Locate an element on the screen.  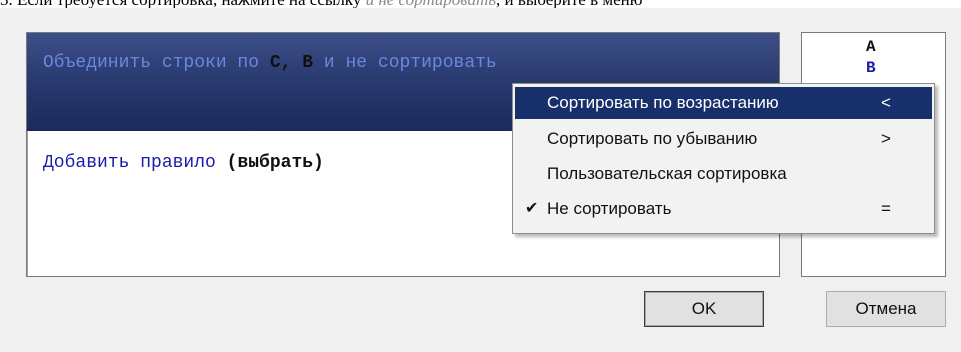
shortcut-key: < is located at coordinates (886, 102).